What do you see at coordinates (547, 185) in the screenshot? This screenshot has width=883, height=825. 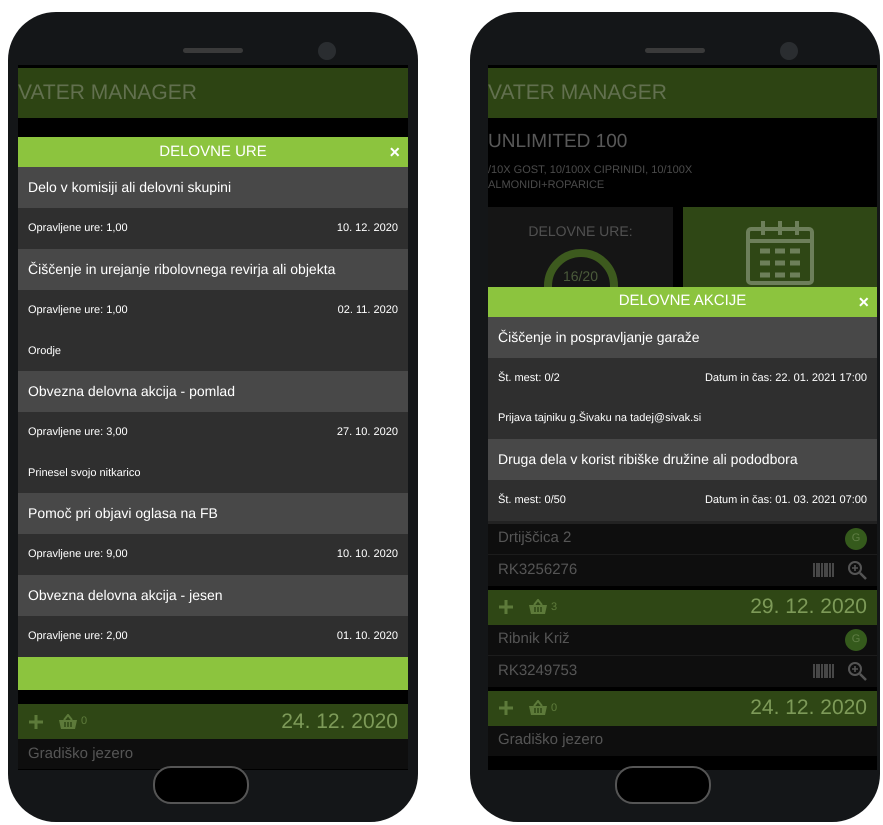 I see `subscription-details: ALMONIDI+ROPARICE` at bounding box center [547, 185].